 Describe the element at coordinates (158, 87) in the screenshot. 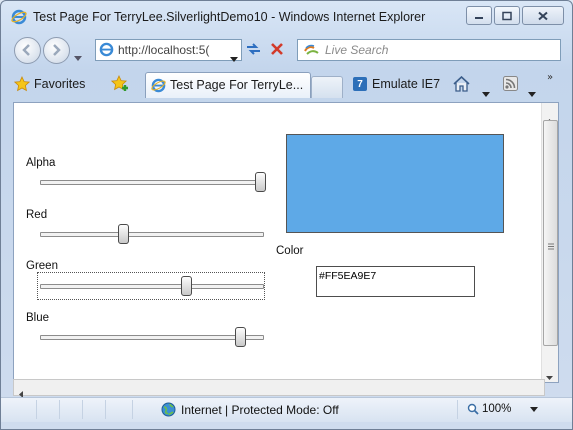

I see `ie-page-icon` at that location.